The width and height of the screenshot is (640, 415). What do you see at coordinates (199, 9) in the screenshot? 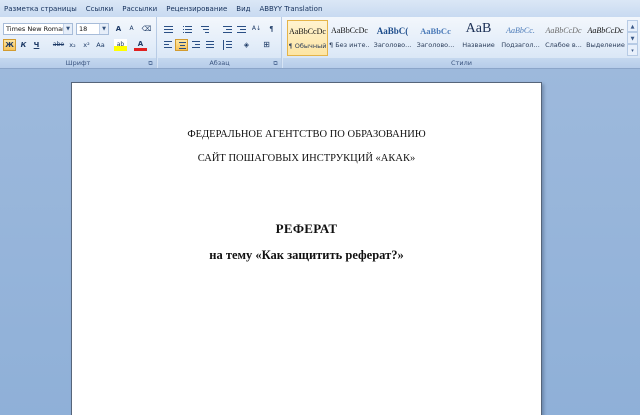
I see `tab-review: Рецензирование` at bounding box center [199, 9].